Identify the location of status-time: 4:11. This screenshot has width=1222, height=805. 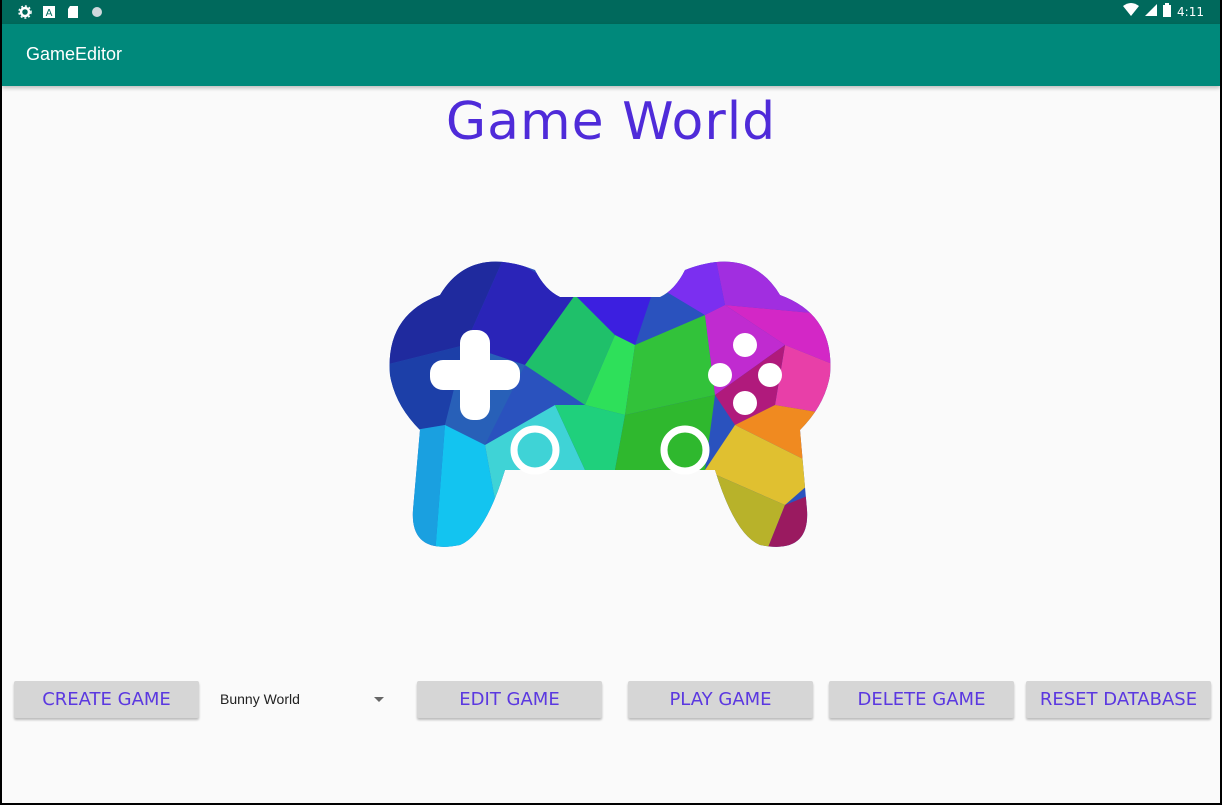
(1190, 11).